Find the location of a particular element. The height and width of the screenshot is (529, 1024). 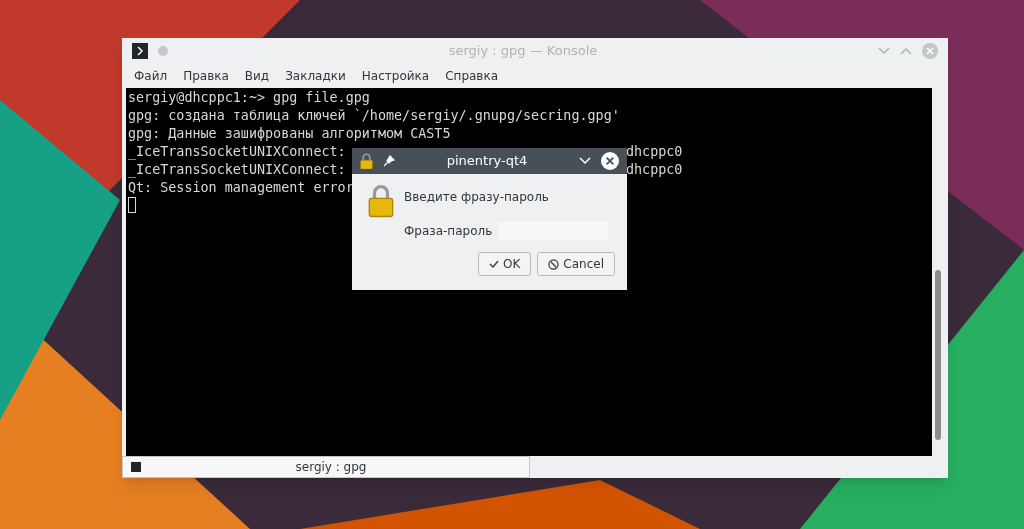

field-label: Фраза-пароль is located at coordinates (448, 231).